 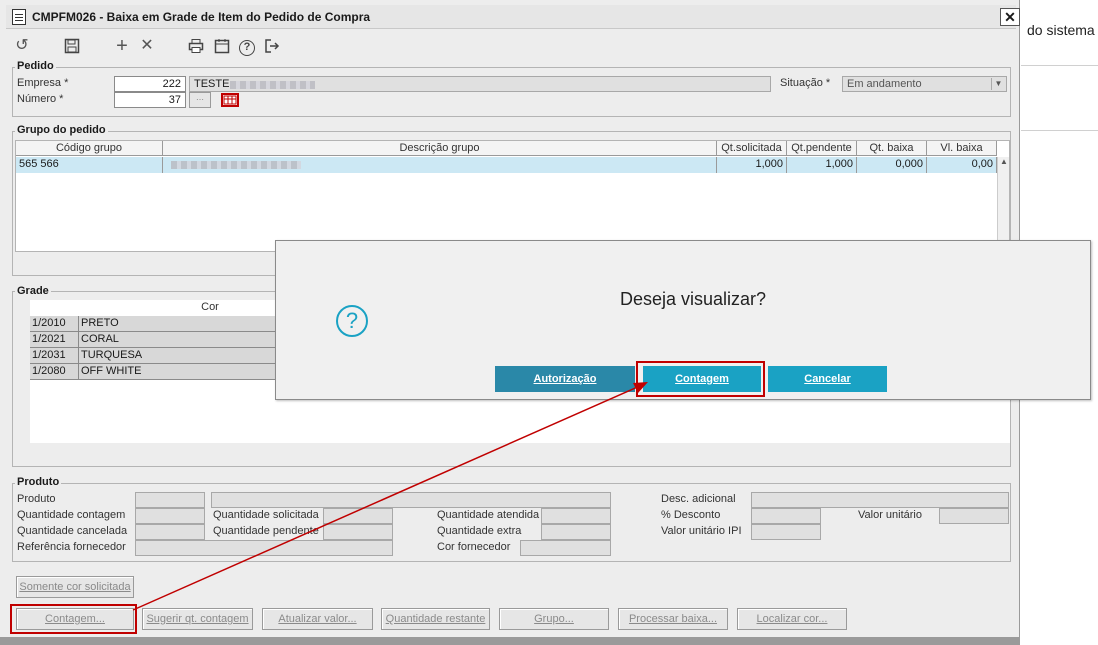 I want to click on grupo-title: Grupo do pedido, so click(x=61, y=130).